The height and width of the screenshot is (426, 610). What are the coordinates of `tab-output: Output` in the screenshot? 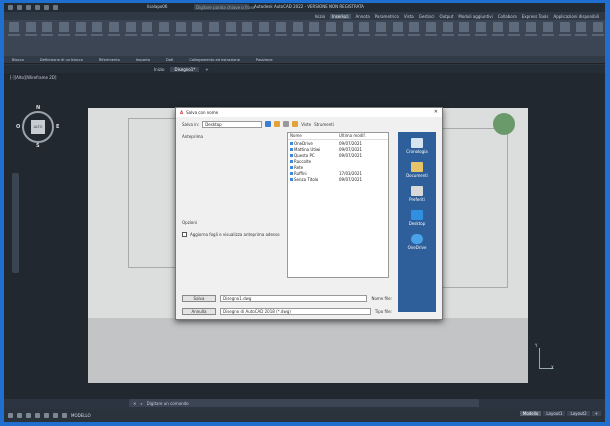 It's located at (446, 16).